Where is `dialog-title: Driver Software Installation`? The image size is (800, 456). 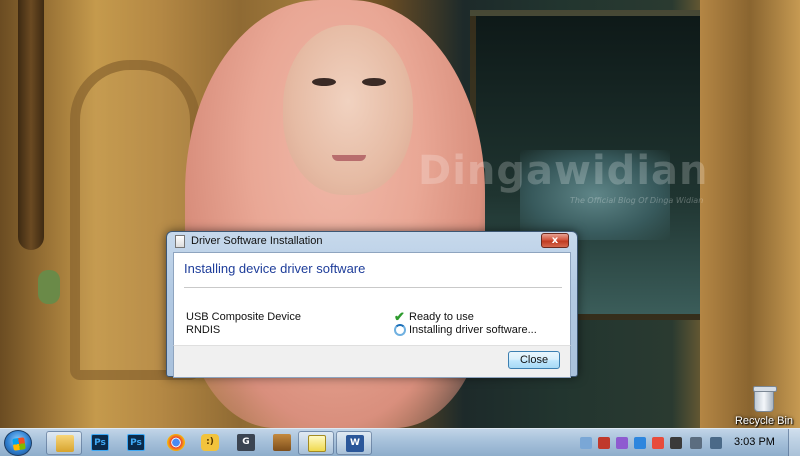 dialog-title: Driver Software Installation is located at coordinates (257, 241).